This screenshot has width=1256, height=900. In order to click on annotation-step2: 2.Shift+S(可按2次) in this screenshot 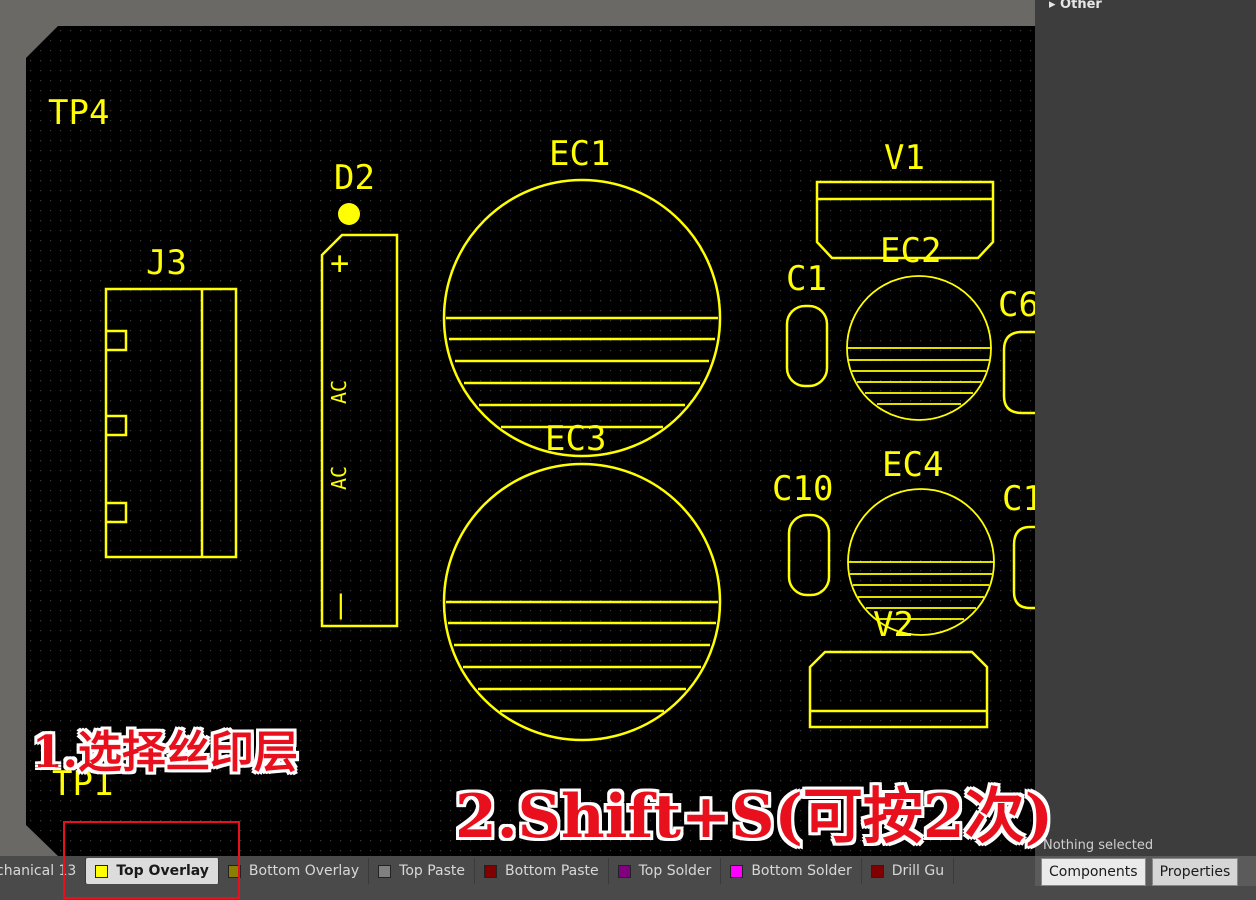, I will do `click(754, 817)`.